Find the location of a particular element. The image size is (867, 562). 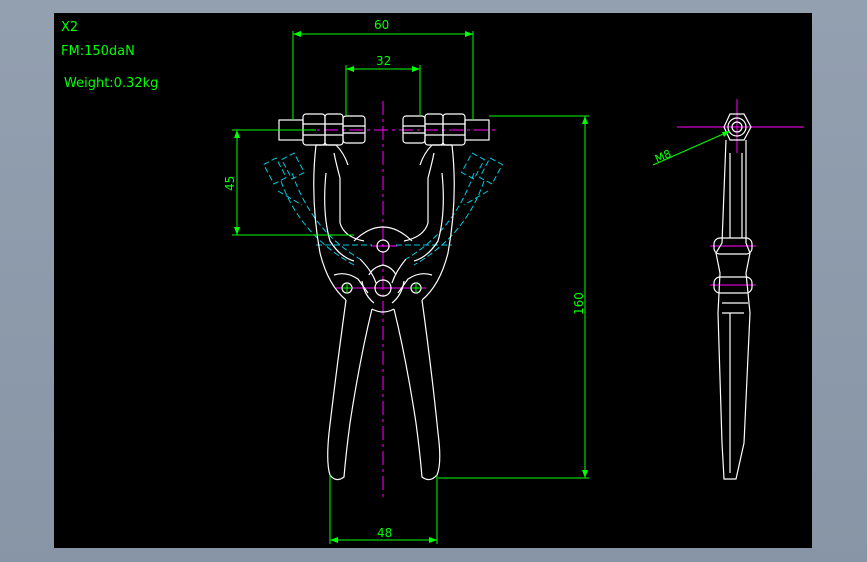

dim-48-label: 48 is located at coordinates (384, 533).